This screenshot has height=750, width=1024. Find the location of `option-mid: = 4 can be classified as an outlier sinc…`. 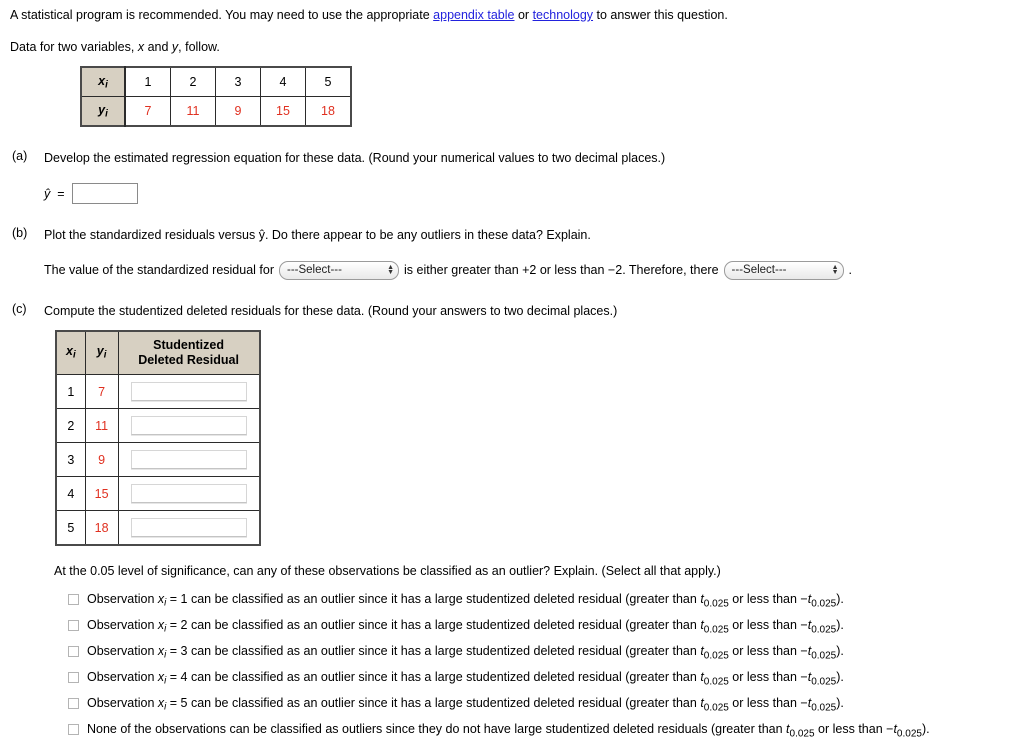

option-mid: = 4 can be classified as an outlier sinc… is located at coordinates (433, 677).